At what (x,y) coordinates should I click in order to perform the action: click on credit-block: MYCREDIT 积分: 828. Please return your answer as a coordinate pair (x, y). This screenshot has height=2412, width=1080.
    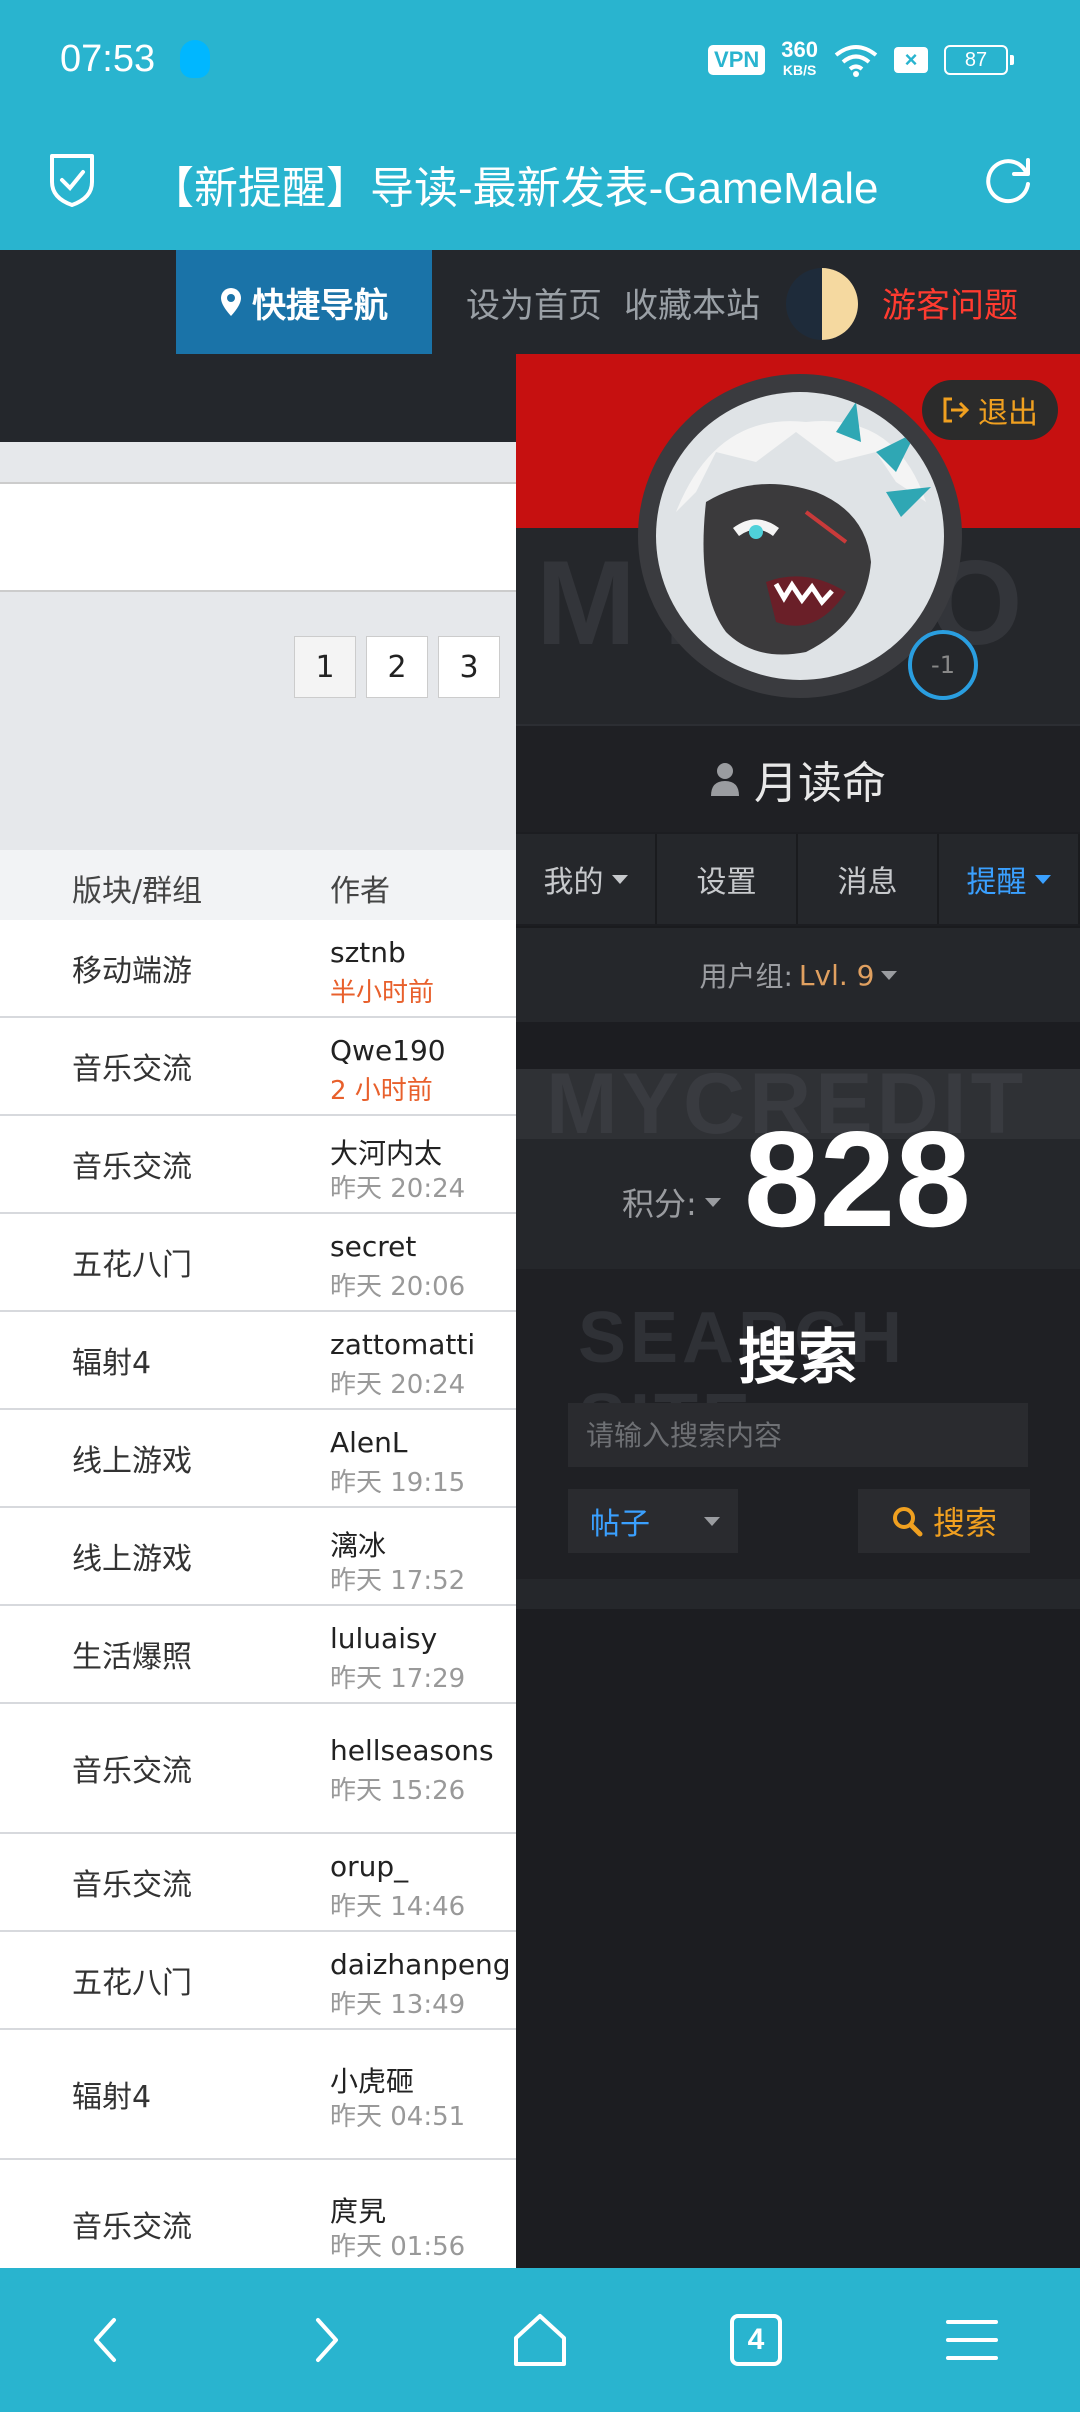
    Looking at the image, I should click on (798, 1162).